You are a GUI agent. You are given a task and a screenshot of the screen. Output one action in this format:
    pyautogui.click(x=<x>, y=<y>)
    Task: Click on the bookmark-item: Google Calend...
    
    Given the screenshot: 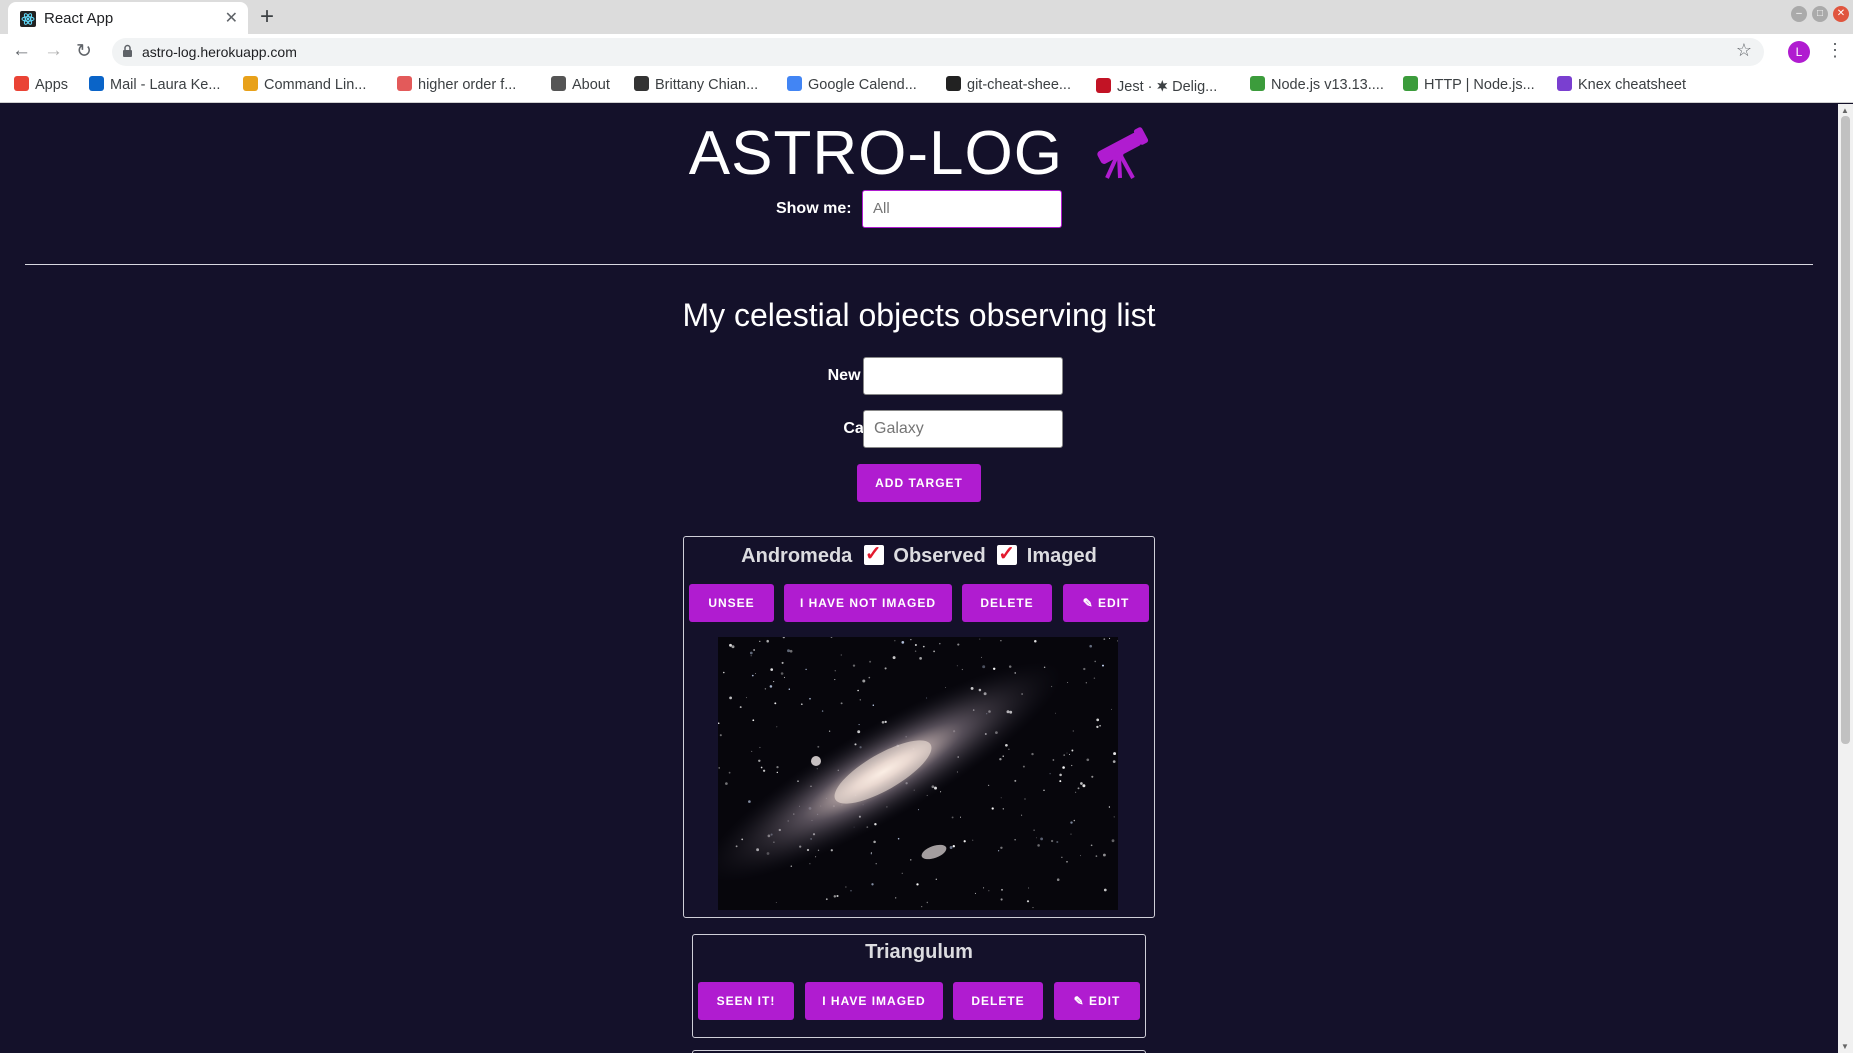 What is the action you would take?
    pyautogui.click(x=852, y=86)
    